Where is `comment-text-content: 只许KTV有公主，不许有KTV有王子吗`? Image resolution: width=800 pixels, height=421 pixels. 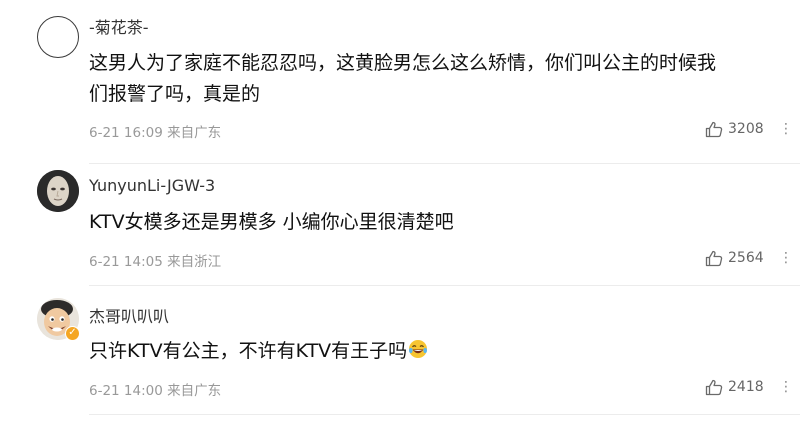
comment-text-content: 只许KTV有公主，不许有KTV有王子吗 is located at coordinates (248, 351).